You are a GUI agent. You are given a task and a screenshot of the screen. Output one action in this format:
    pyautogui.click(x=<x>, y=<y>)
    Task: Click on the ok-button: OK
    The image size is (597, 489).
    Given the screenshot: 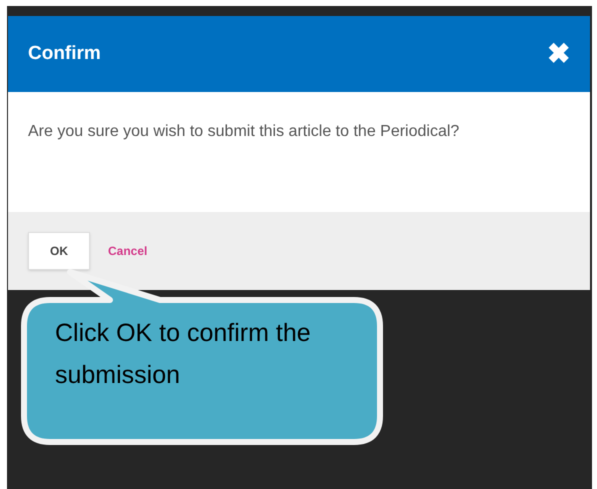 What is the action you would take?
    pyautogui.click(x=59, y=251)
    